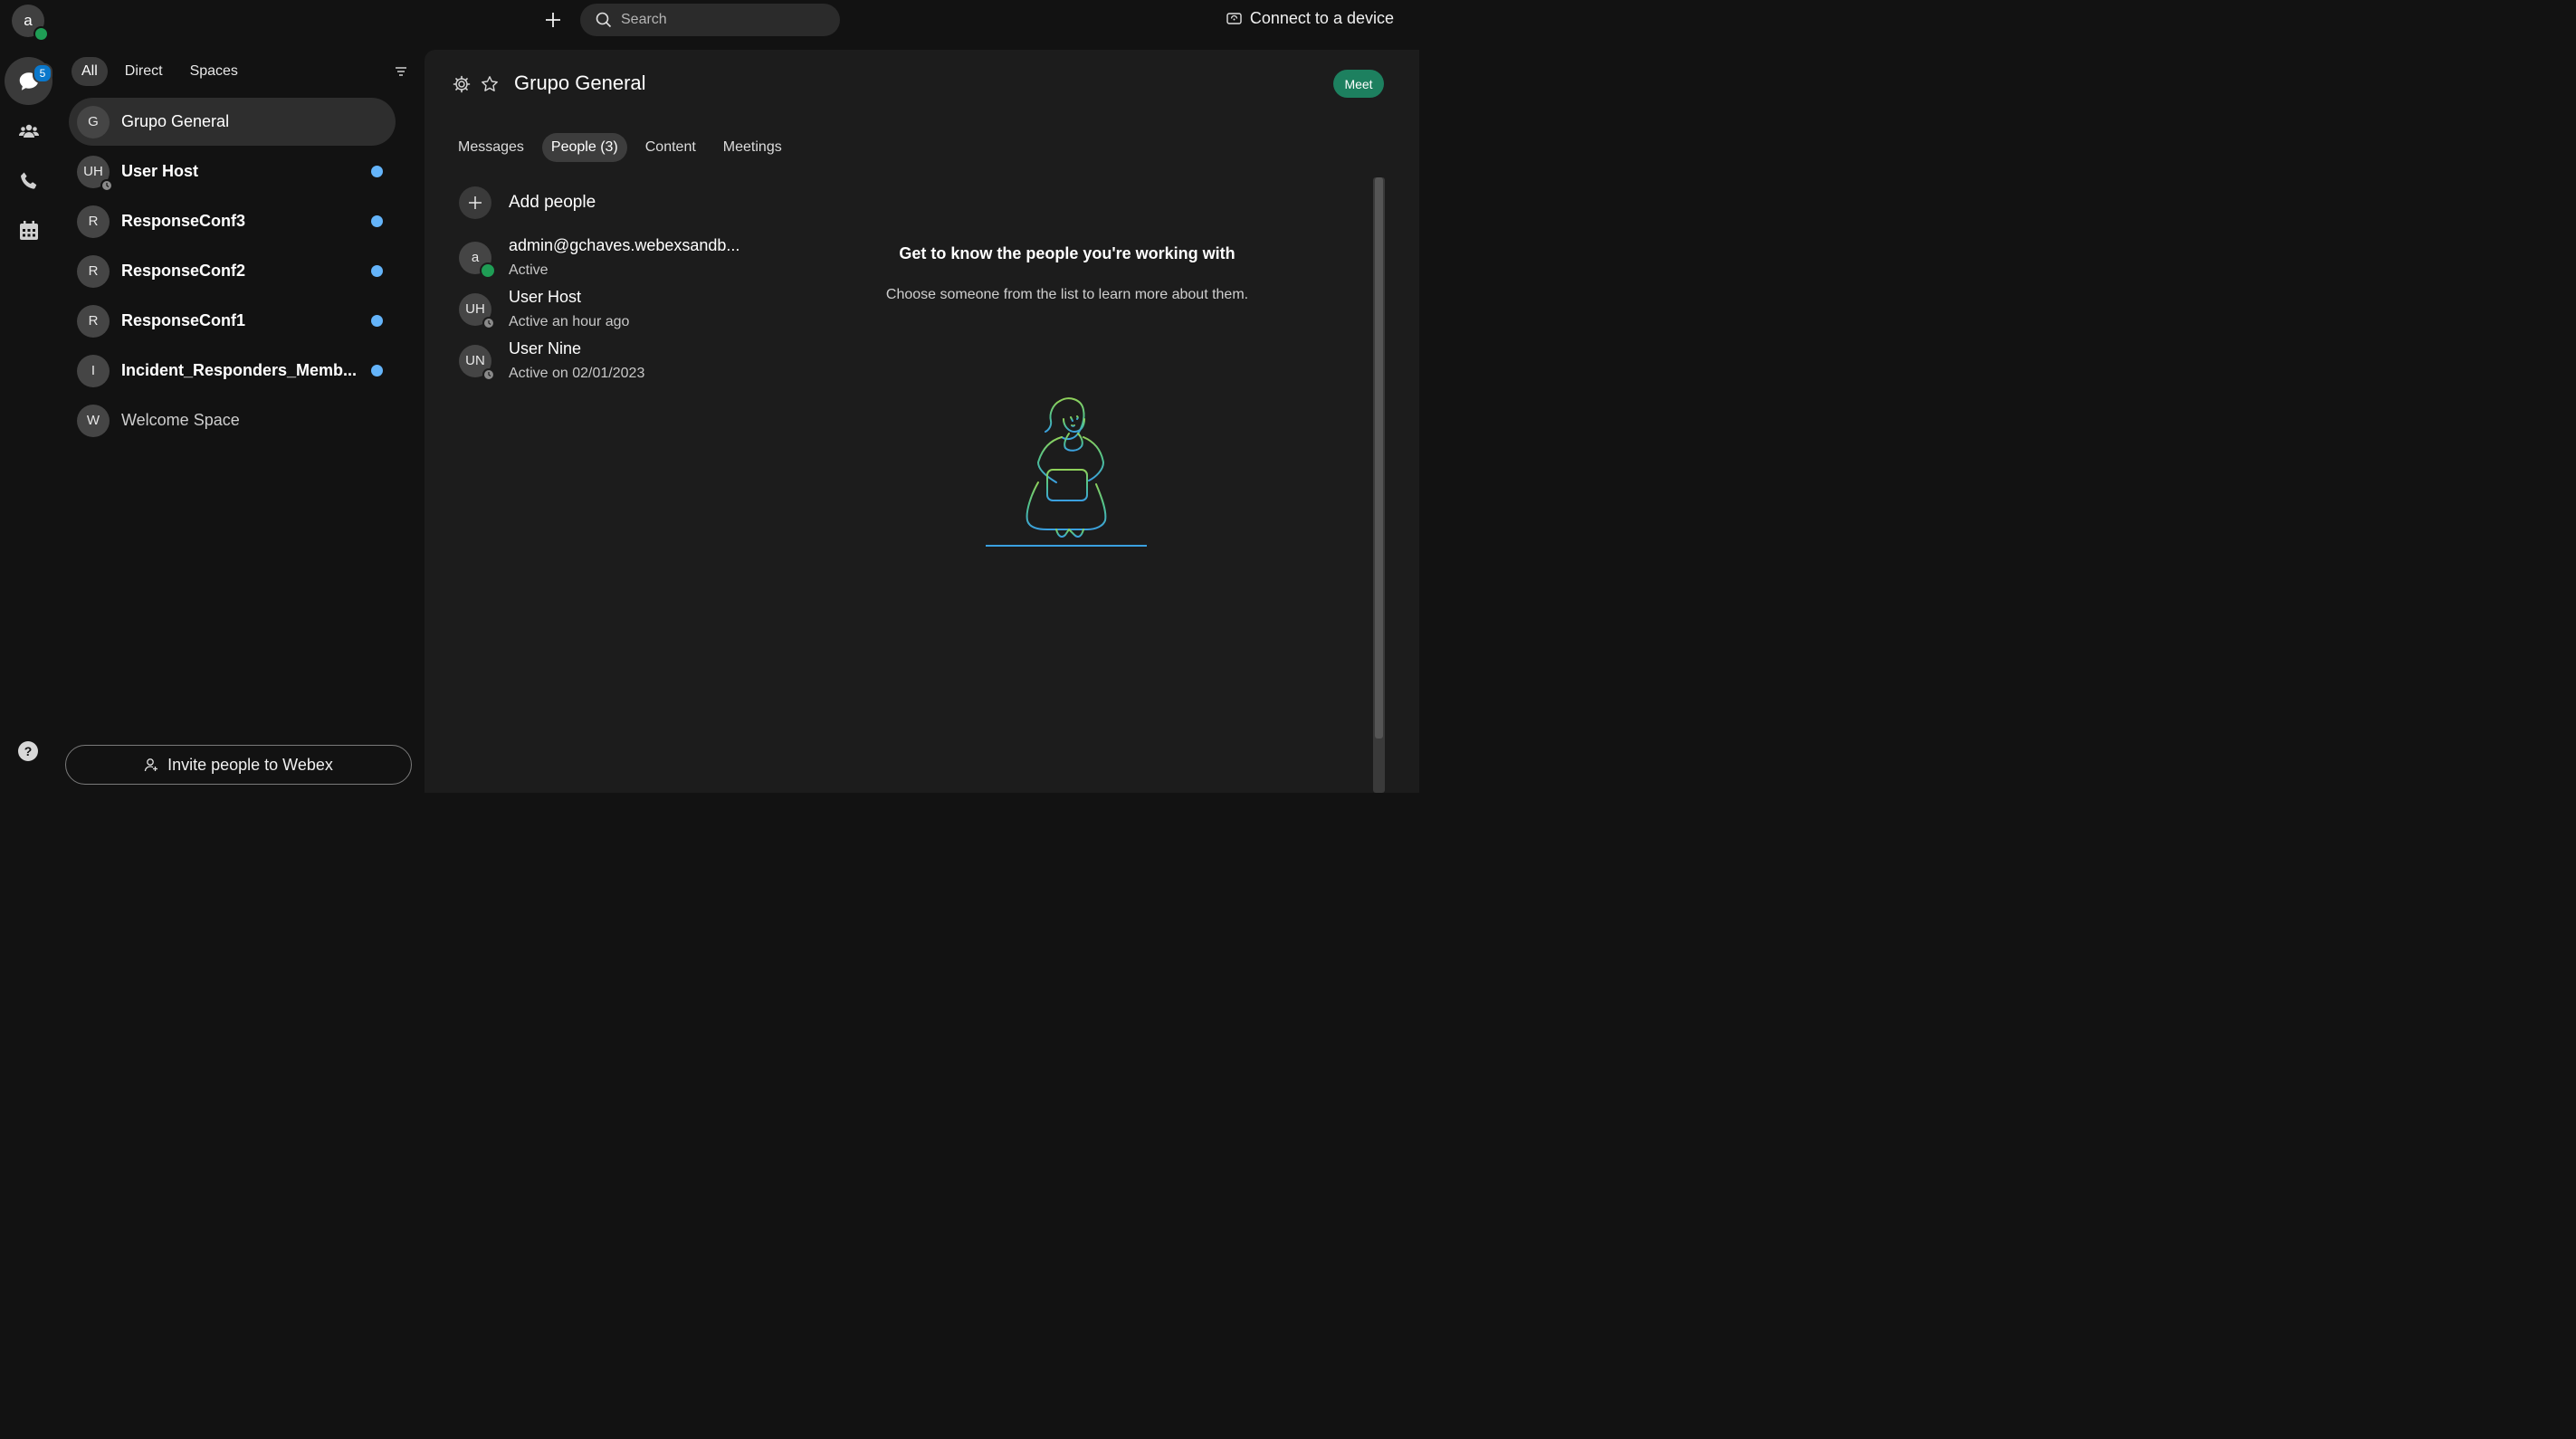 Image resolution: width=2576 pixels, height=1439 pixels. Describe the element at coordinates (477, 310) in the screenshot. I see `avatar: UH` at that location.